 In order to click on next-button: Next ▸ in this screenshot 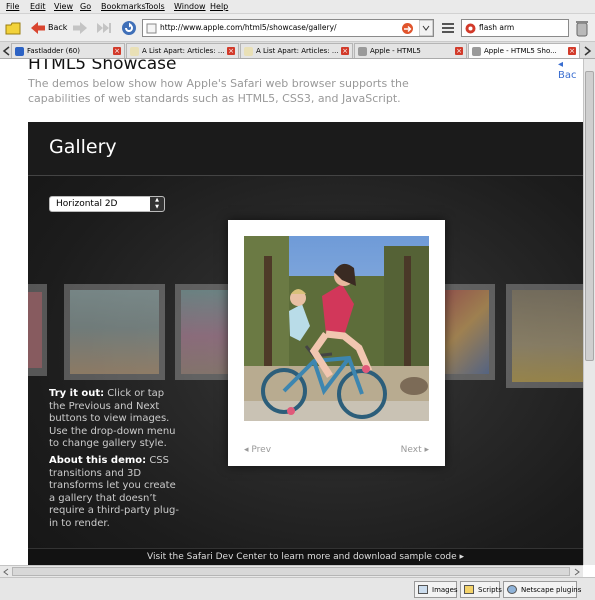, I will do `click(415, 450)`.